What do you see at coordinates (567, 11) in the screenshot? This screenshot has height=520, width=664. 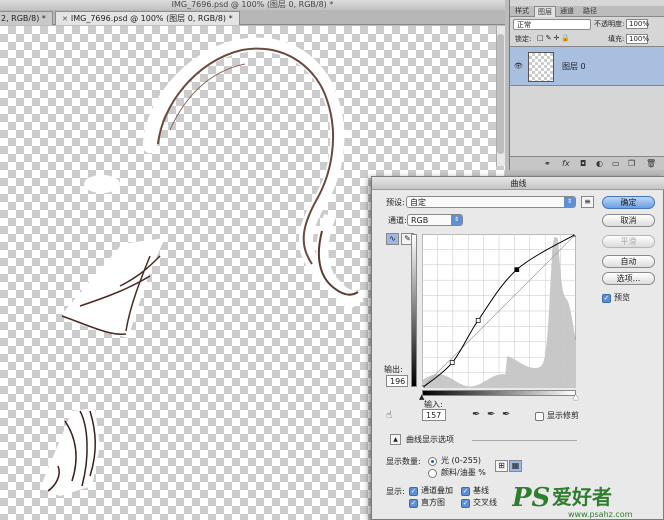 I see `tab-channels: 通道` at bounding box center [567, 11].